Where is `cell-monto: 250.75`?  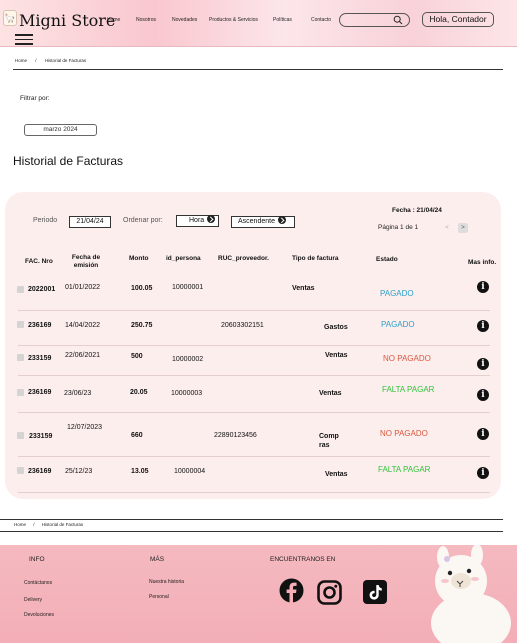 cell-monto: 250.75 is located at coordinates (142, 325).